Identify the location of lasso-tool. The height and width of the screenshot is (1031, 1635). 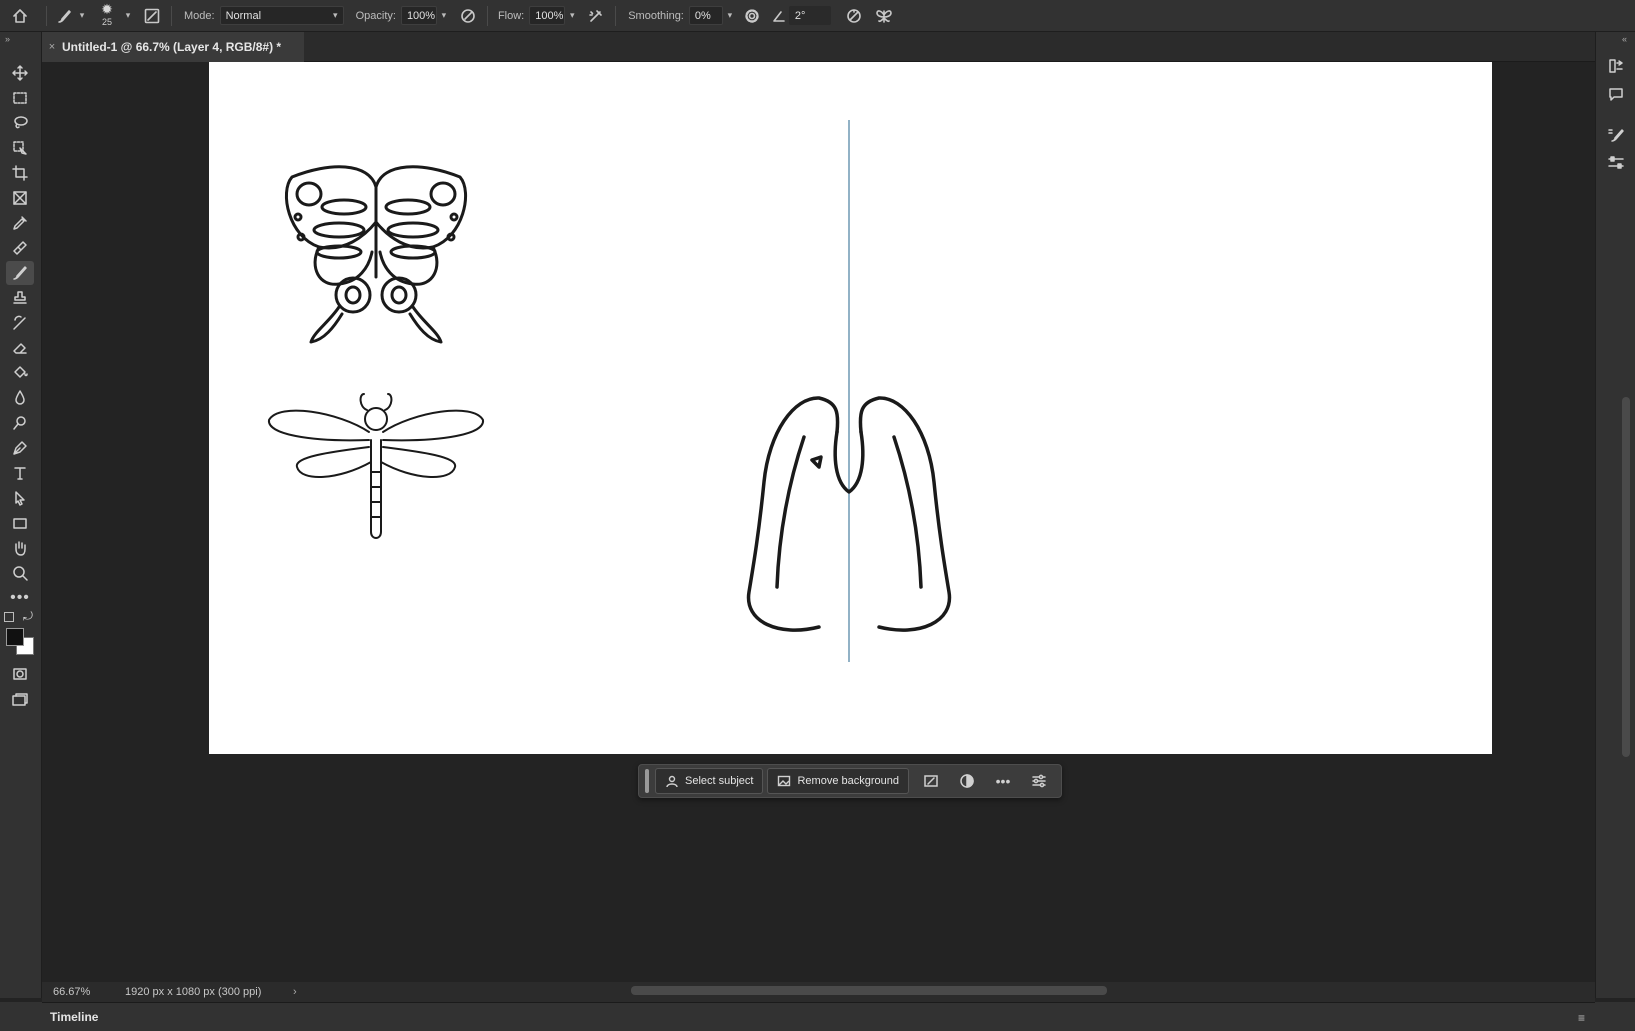
(20, 123).